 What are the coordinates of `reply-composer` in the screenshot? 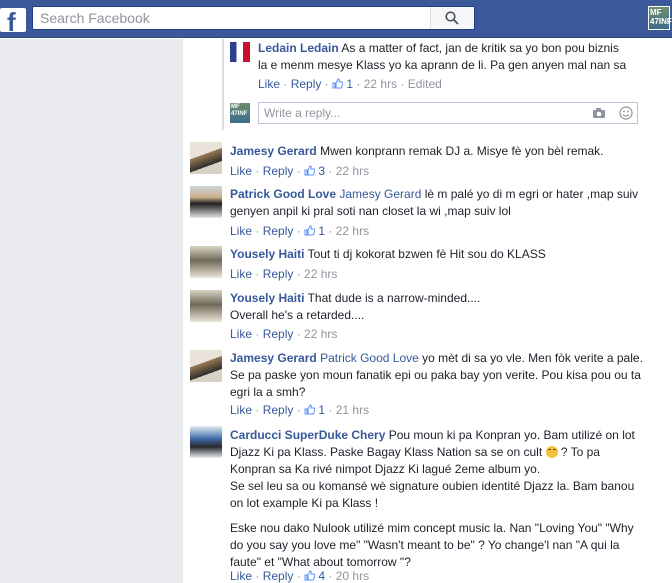 It's located at (448, 113).